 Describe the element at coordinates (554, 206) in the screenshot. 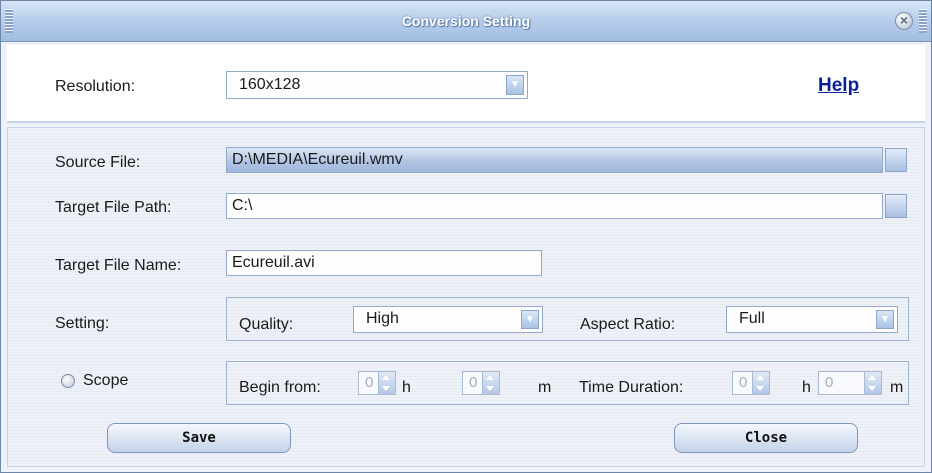

I see `target-path-field: C:\` at that location.